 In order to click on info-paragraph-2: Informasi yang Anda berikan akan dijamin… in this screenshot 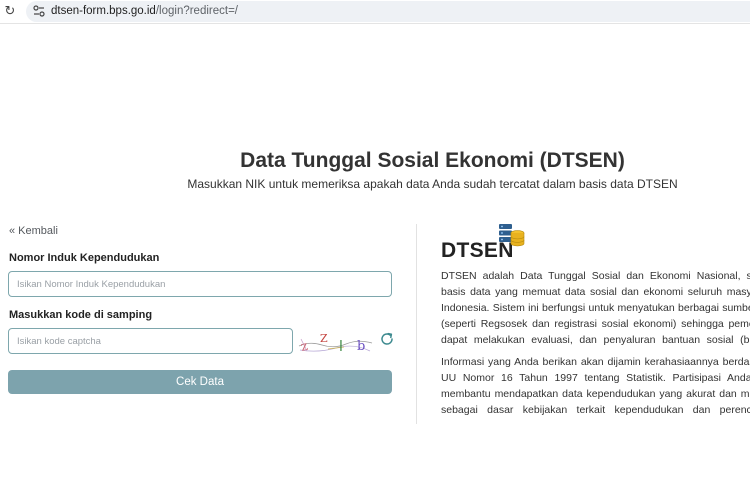, I will do `click(595, 386)`.